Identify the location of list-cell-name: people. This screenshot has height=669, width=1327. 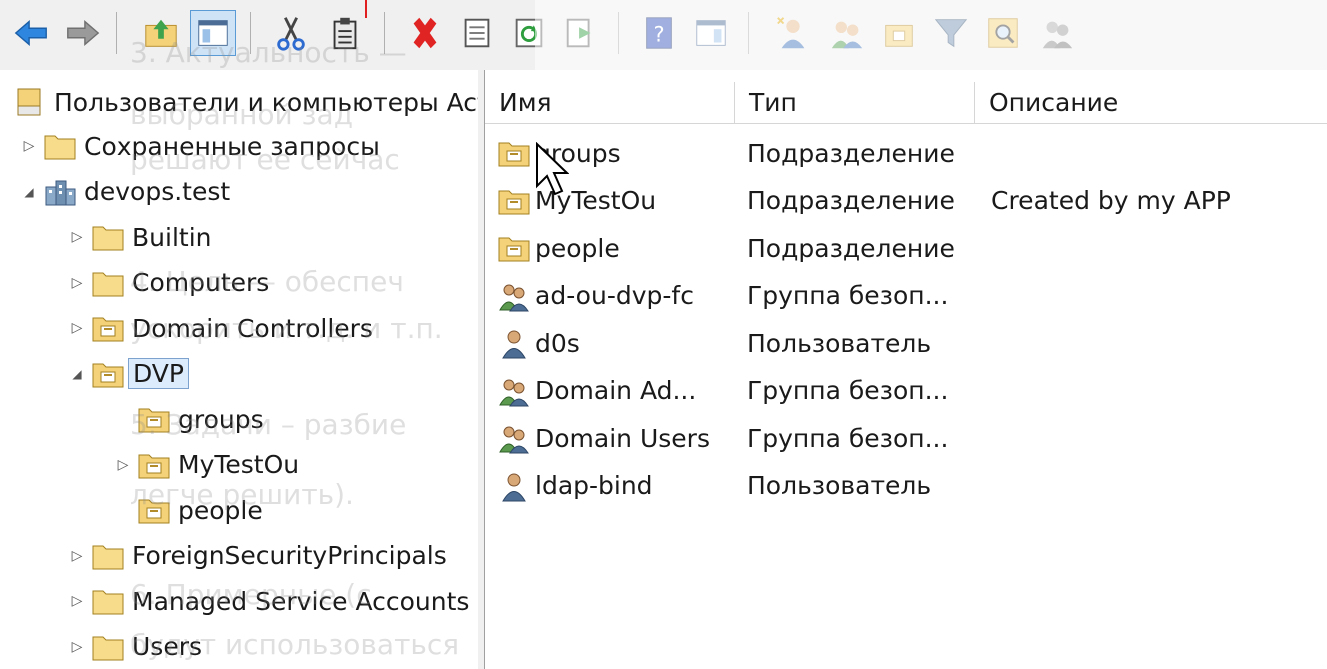
(557, 248).